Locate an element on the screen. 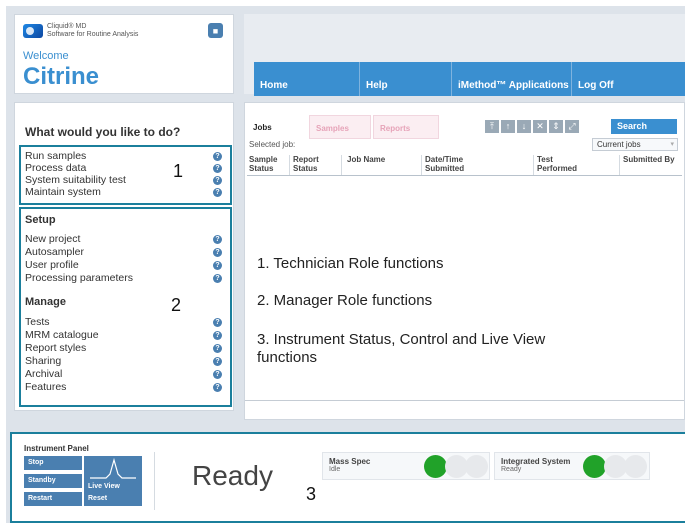  expand-icon: ⇕ is located at coordinates (556, 126).